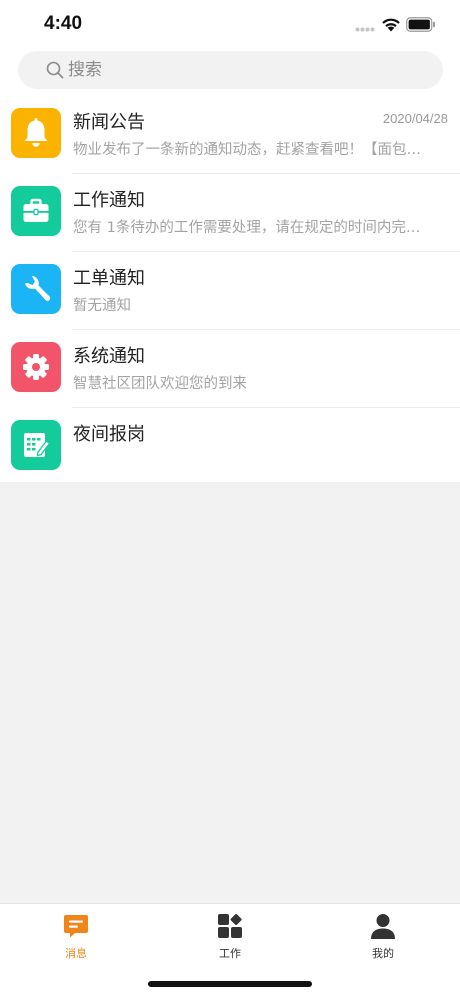 The image size is (460, 996). I want to click on system-notice-icon-tile, so click(36, 367).